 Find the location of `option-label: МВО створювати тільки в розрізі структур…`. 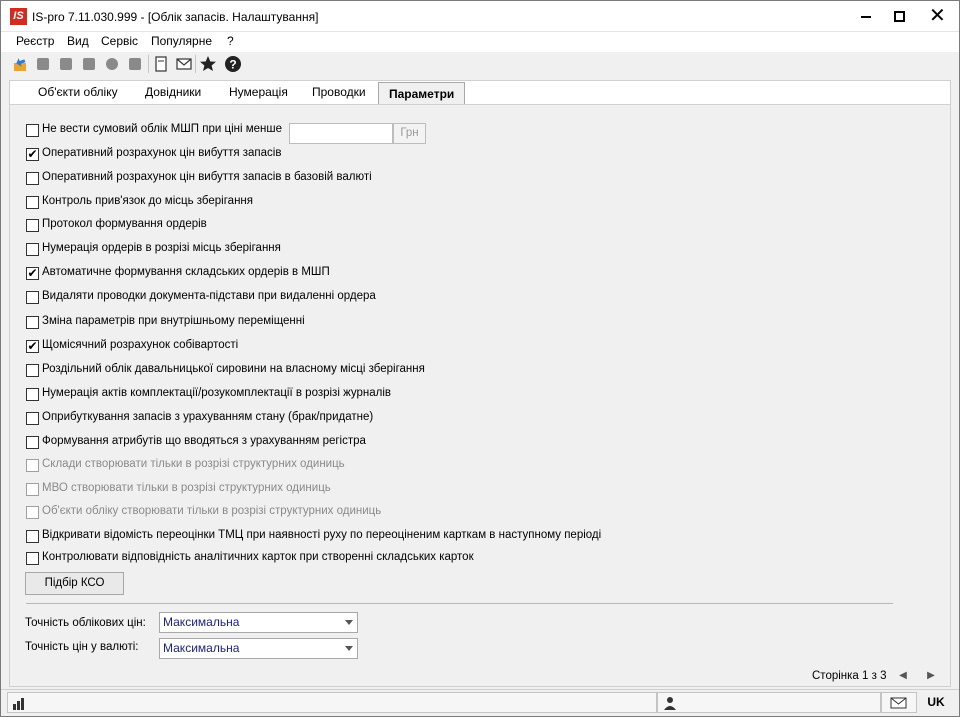

option-label: МВО створювати тільки в розрізі структур… is located at coordinates (186, 488).